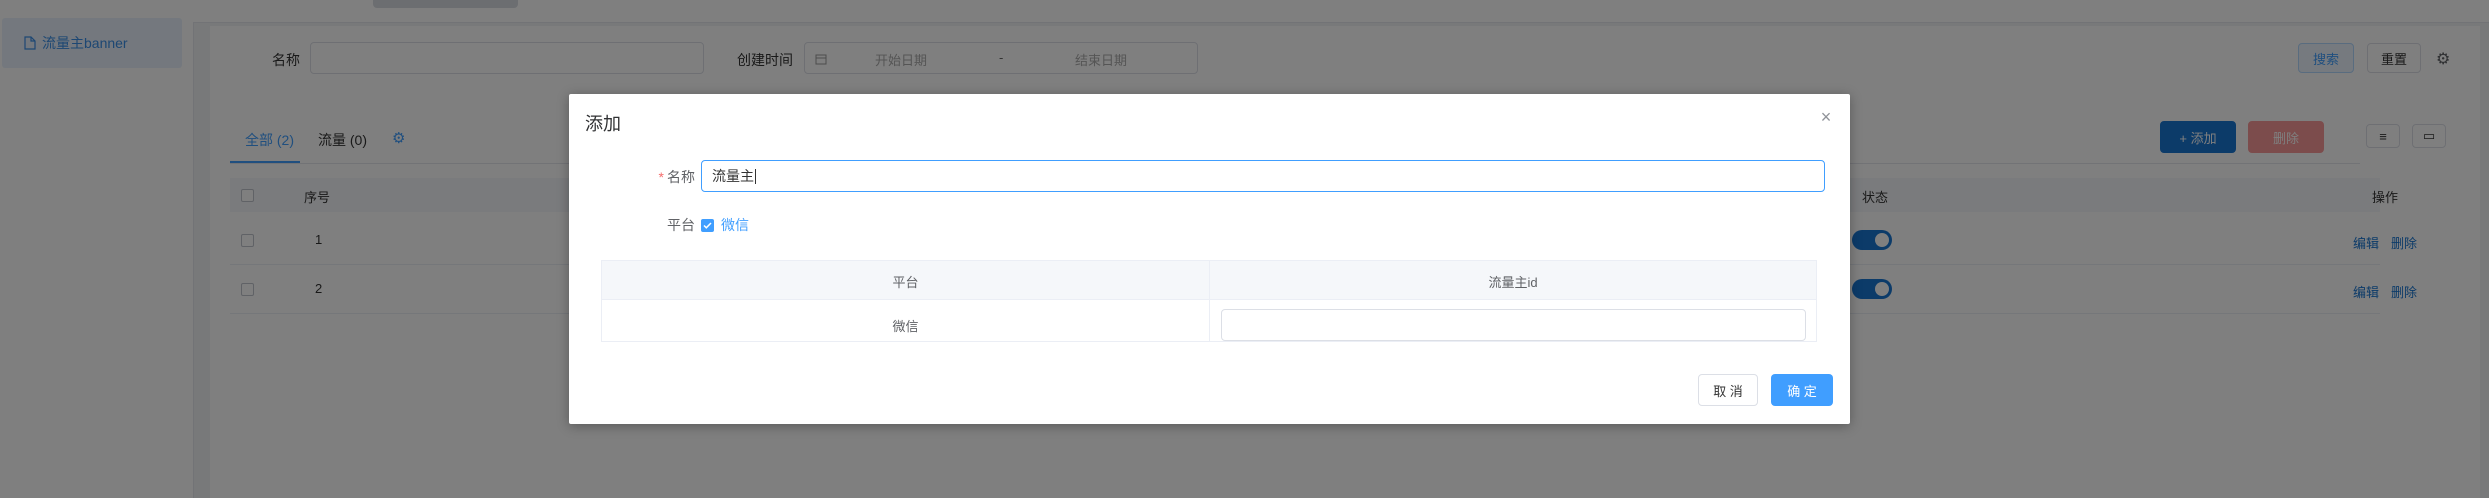 The image size is (2489, 498). What do you see at coordinates (681, 225) in the screenshot?
I see `platform-label: 平台` at bounding box center [681, 225].